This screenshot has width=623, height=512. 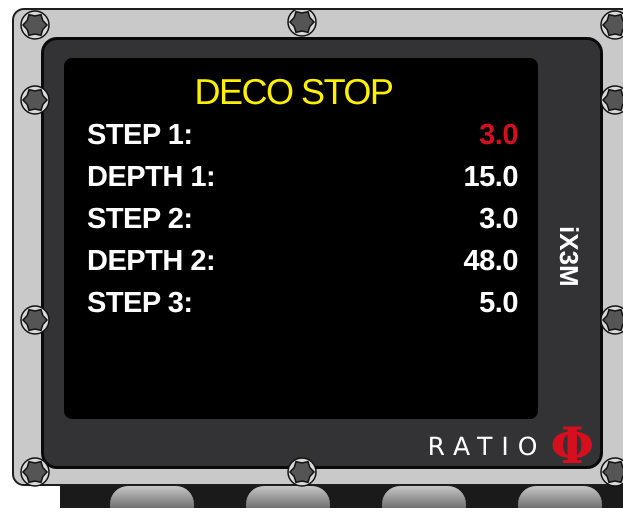 I want to click on setting-value: 5.0, so click(x=498, y=303).